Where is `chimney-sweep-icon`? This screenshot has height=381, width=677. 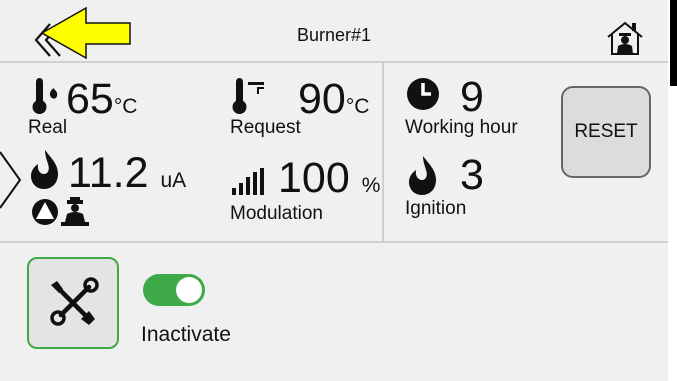
chimney-sweep-icon is located at coordinates (75, 214).